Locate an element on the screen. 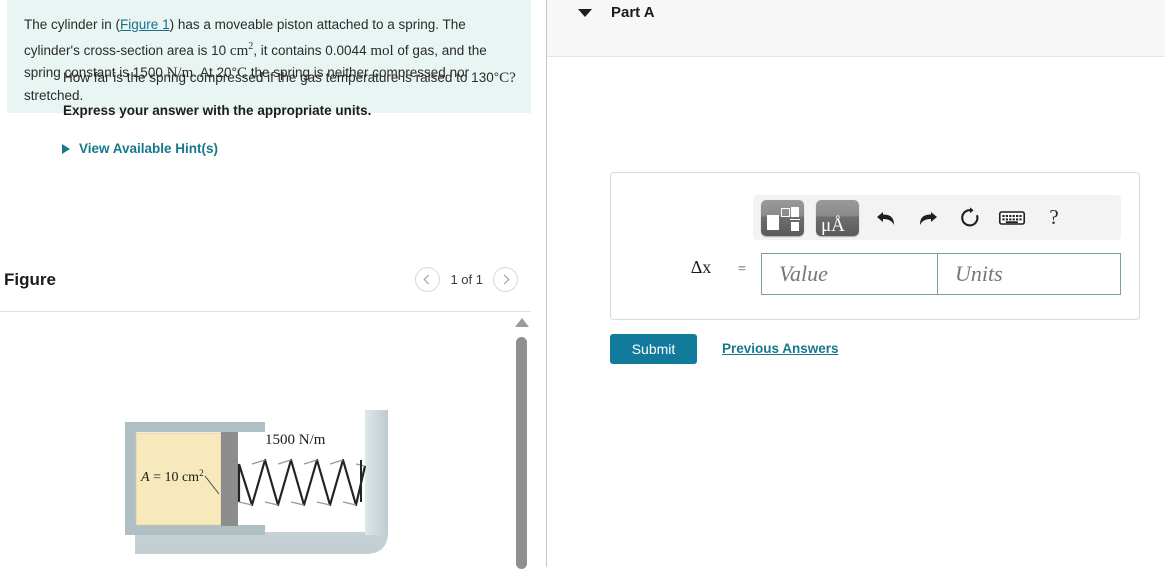 The height and width of the screenshot is (569, 1165). reset-circular-arrow-icon is located at coordinates (970, 218).